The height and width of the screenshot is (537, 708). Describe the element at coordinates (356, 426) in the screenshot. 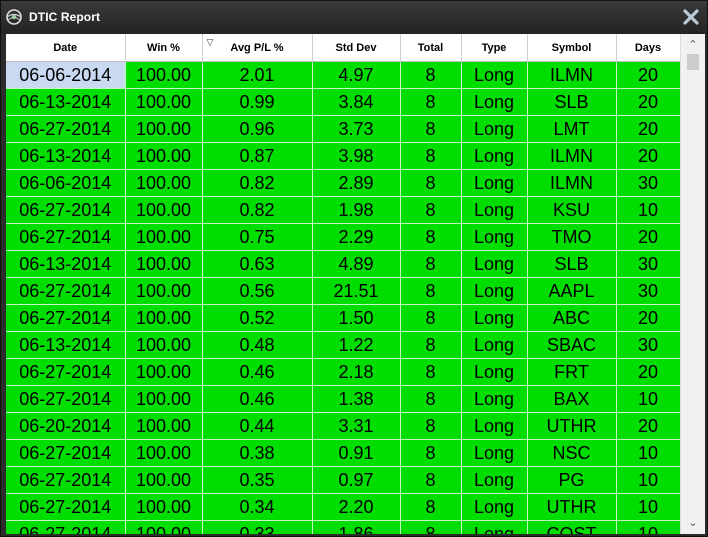

I see `cell-std-dev: 3.31` at that location.